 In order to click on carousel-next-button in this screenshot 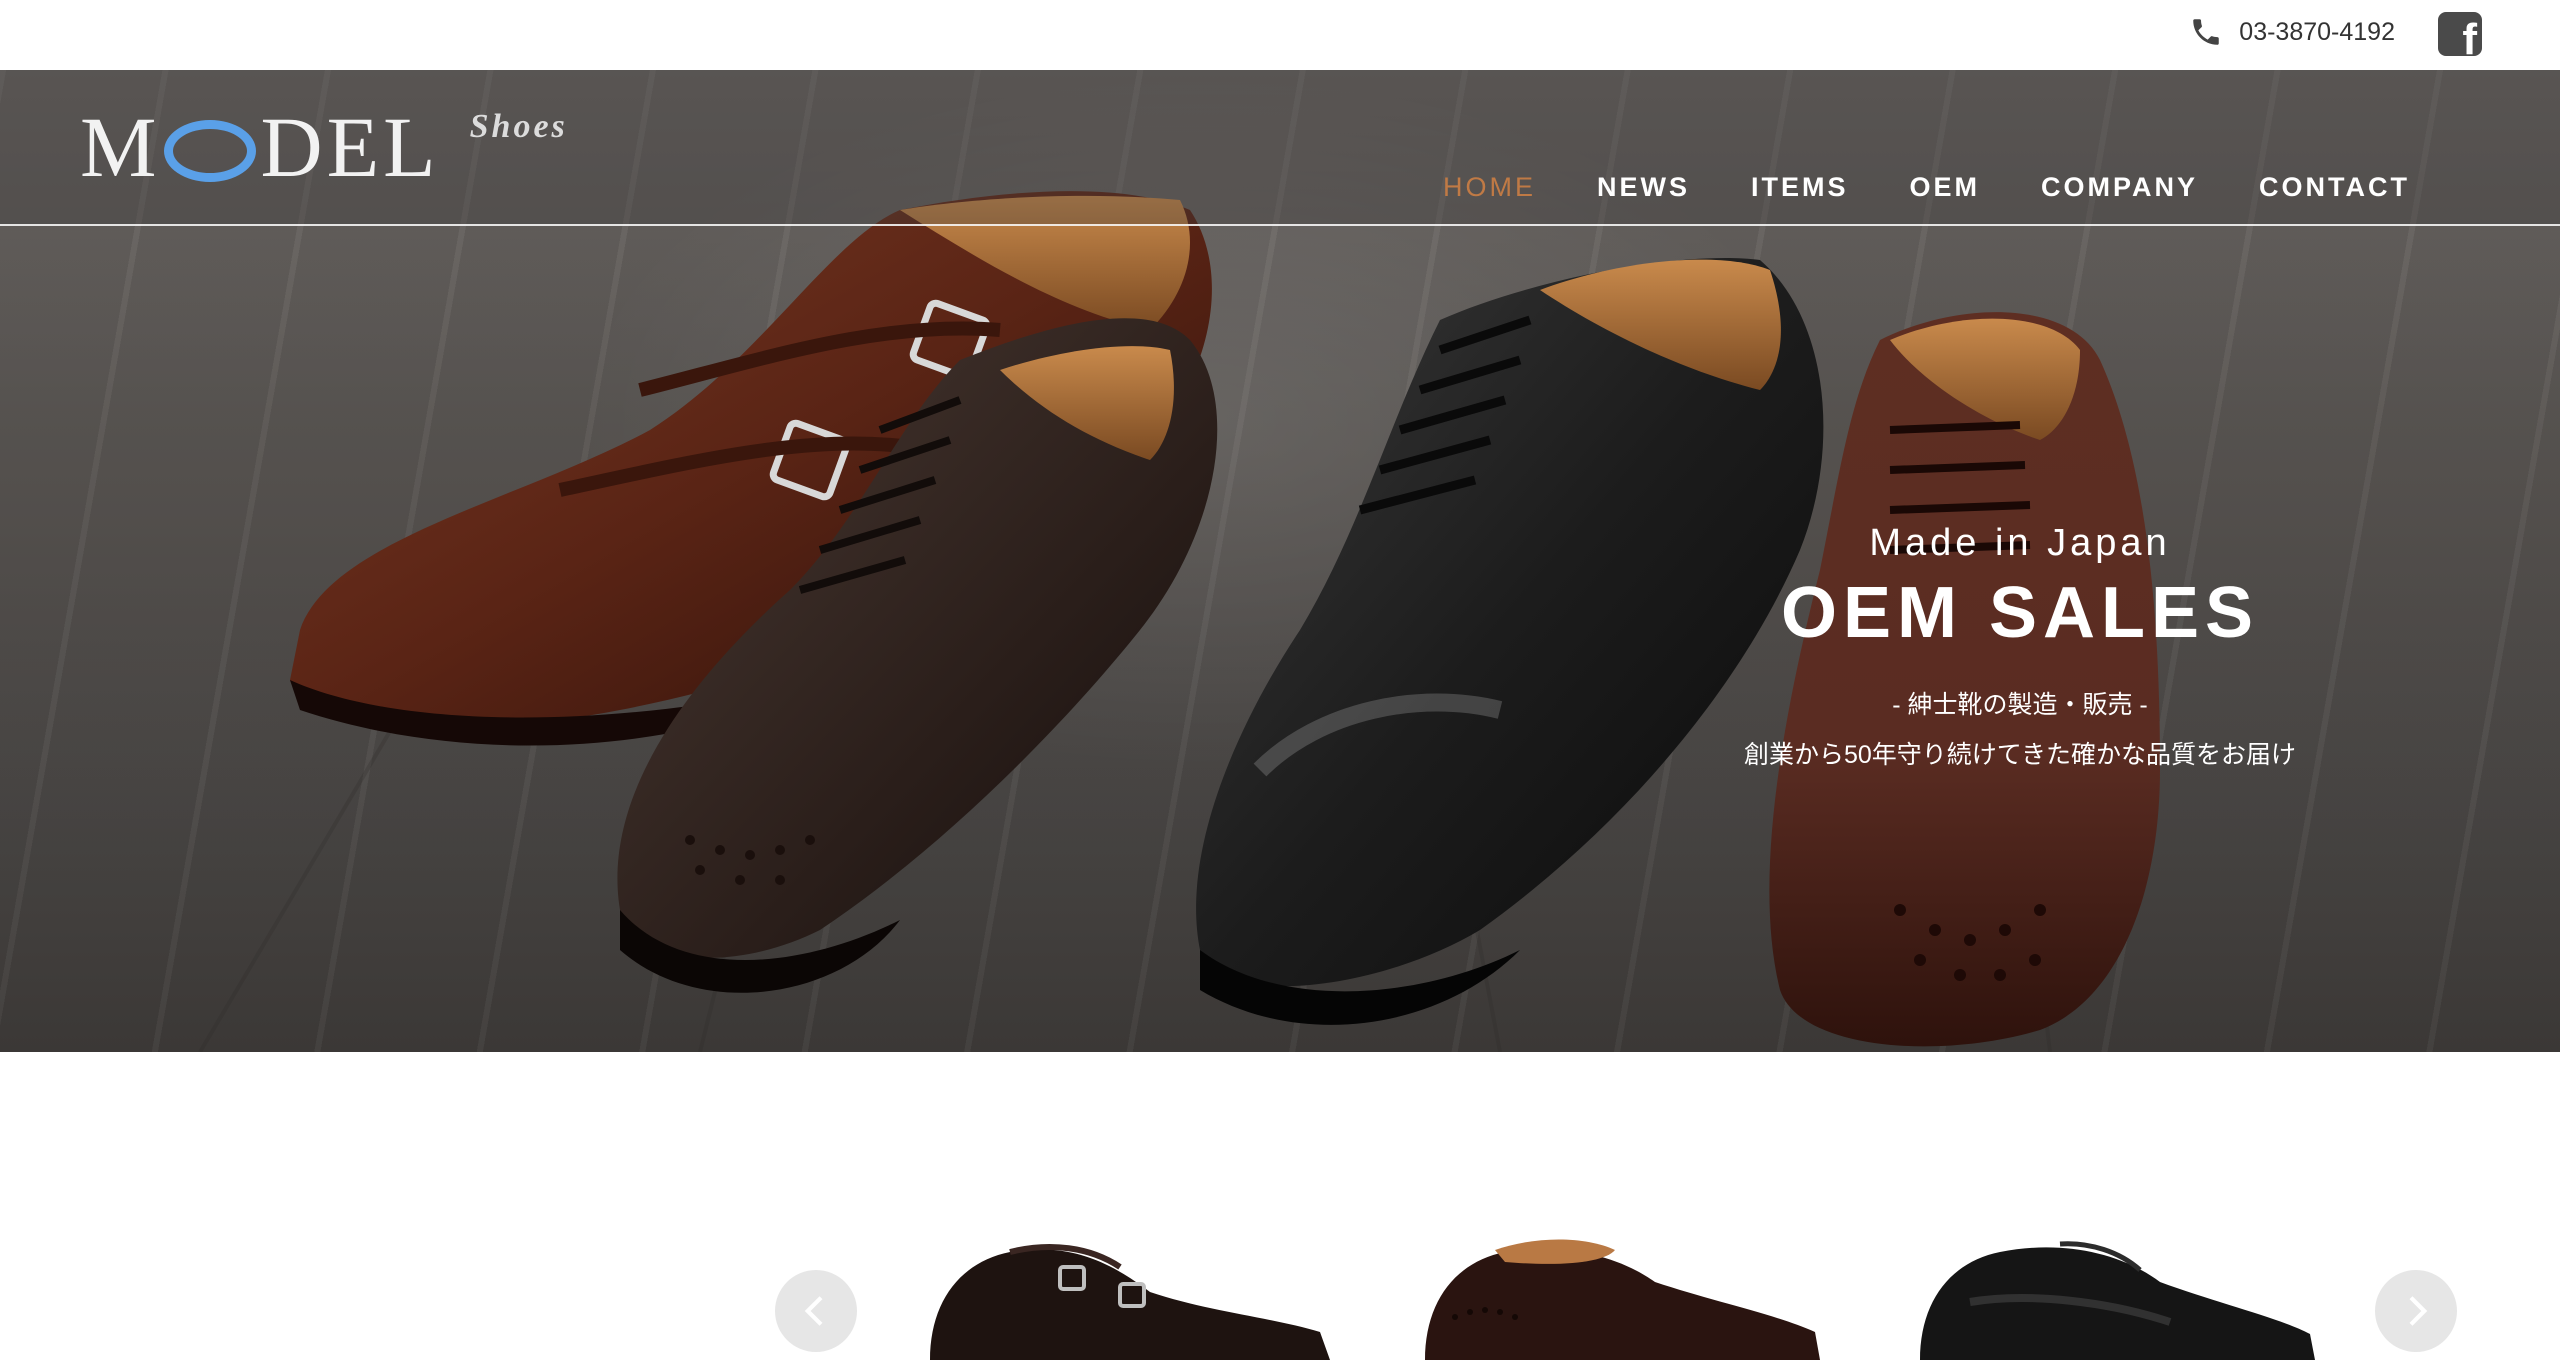, I will do `click(2416, 1311)`.